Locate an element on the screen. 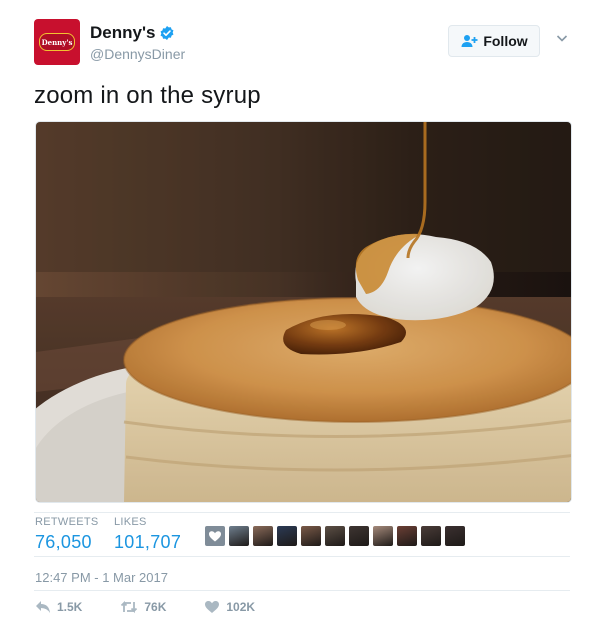 The image size is (600, 622). handle: @DennysDiner is located at coordinates (137, 54).